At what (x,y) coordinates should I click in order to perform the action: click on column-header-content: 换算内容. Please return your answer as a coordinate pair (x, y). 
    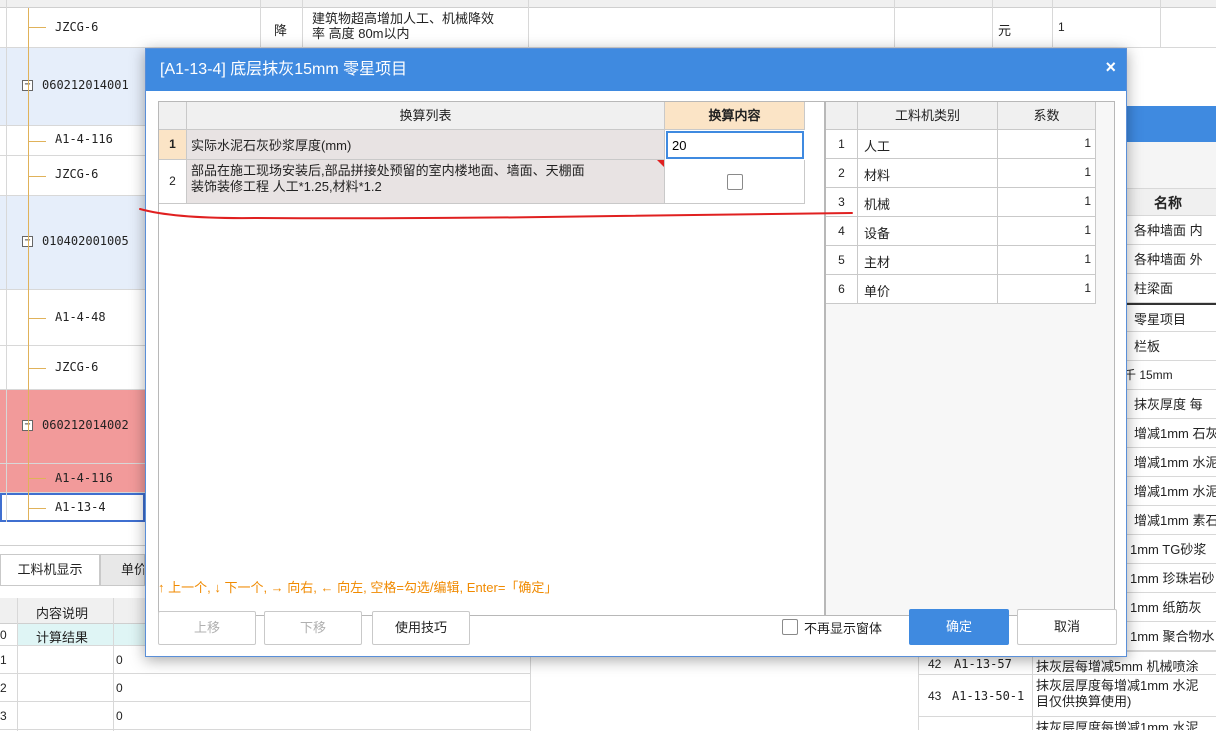
    Looking at the image, I should click on (735, 116).